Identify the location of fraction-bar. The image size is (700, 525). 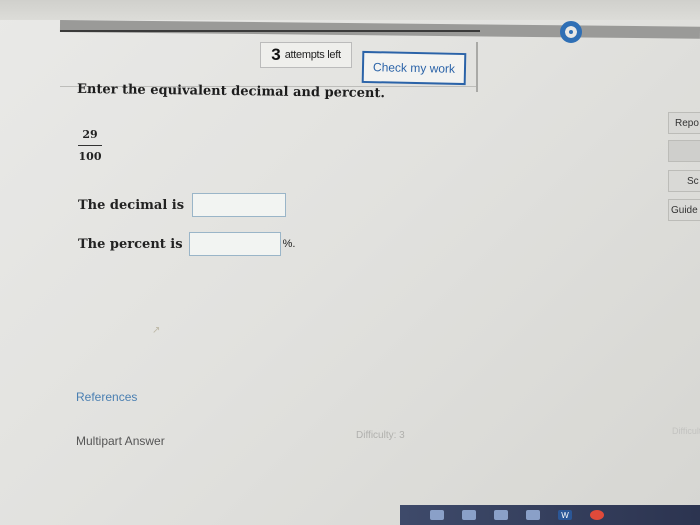
(90, 145).